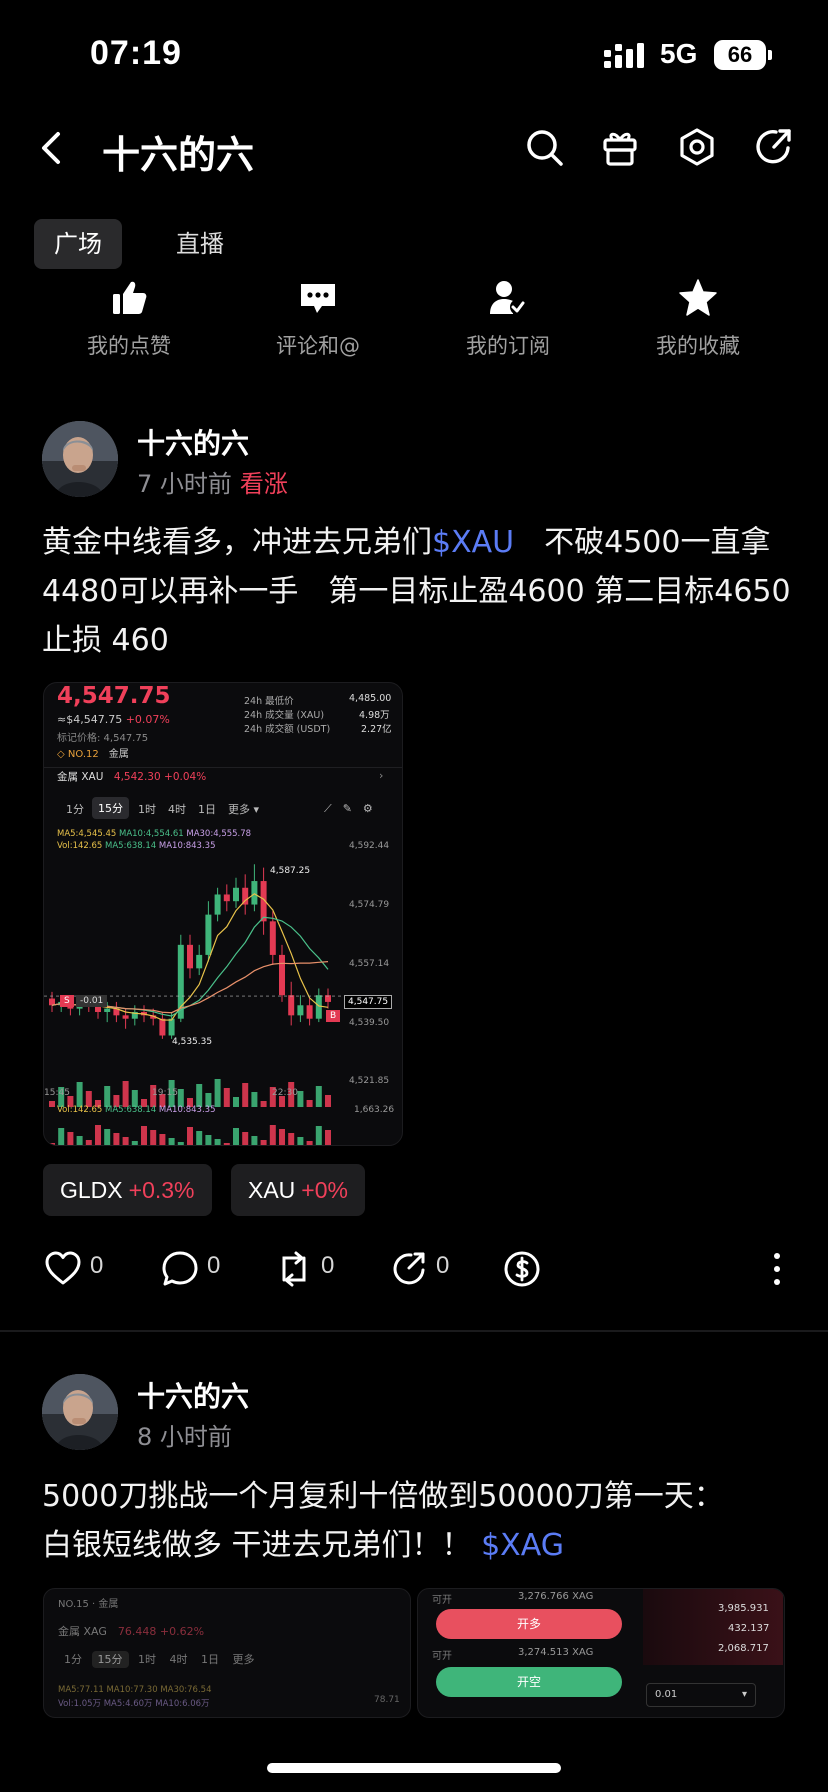  Describe the element at coordinates (508, 319) in the screenshot. I see `quick-link-subscriptions: 我的订阅` at that location.